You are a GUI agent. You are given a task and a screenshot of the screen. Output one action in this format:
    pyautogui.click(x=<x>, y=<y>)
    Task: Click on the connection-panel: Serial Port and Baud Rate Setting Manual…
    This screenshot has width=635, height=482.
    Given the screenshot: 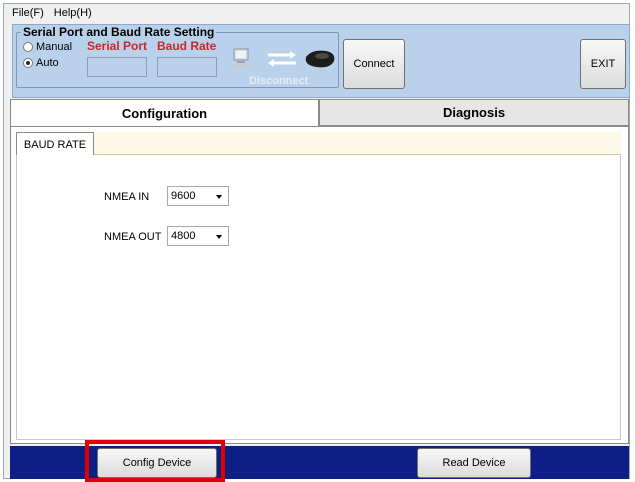 What is the action you would take?
    pyautogui.click(x=321, y=61)
    